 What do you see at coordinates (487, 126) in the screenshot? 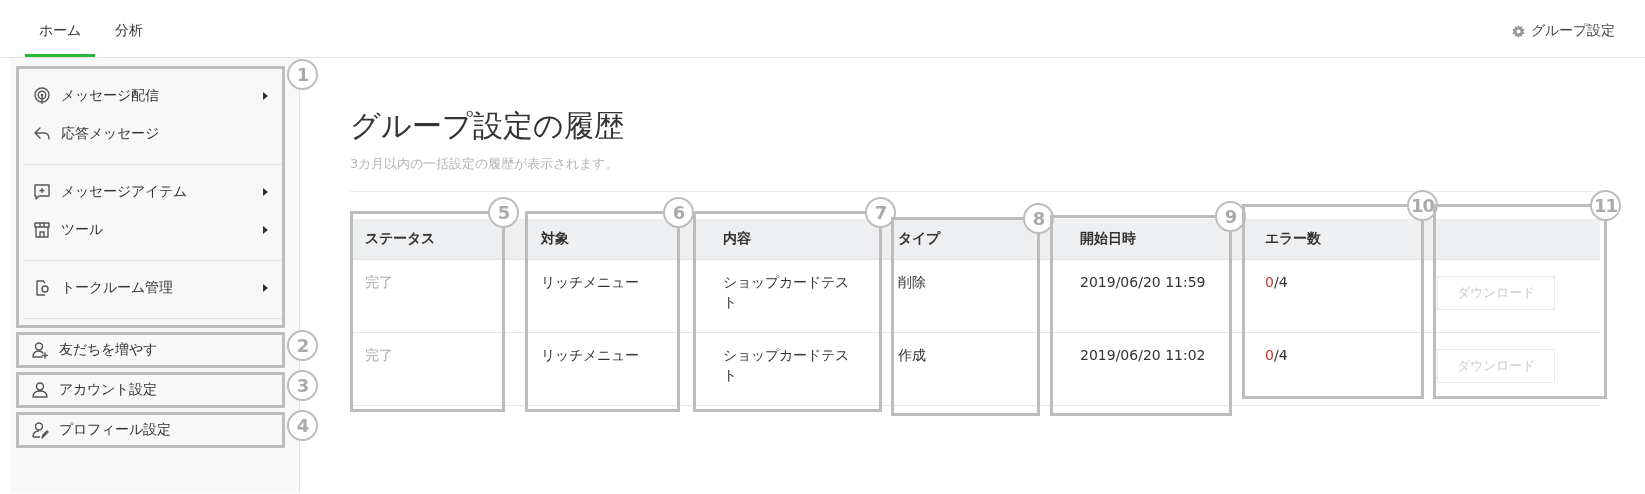
I see `page-title: グループ設定の履歴` at bounding box center [487, 126].